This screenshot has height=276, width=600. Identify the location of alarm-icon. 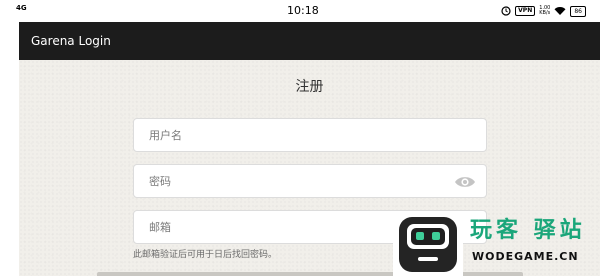
(506, 11).